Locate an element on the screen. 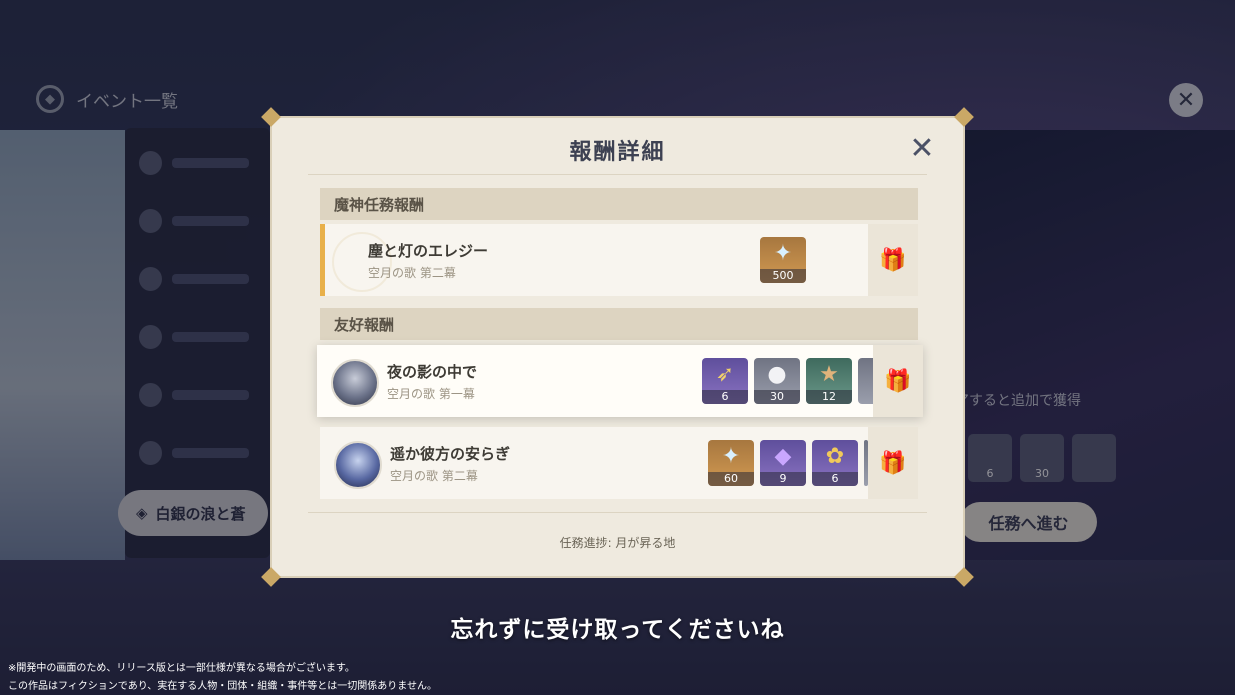 Image resolution: width=1235 pixels, height=695 pixels. starfish-icon: ★ 12 is located at coordinates (829, 381).